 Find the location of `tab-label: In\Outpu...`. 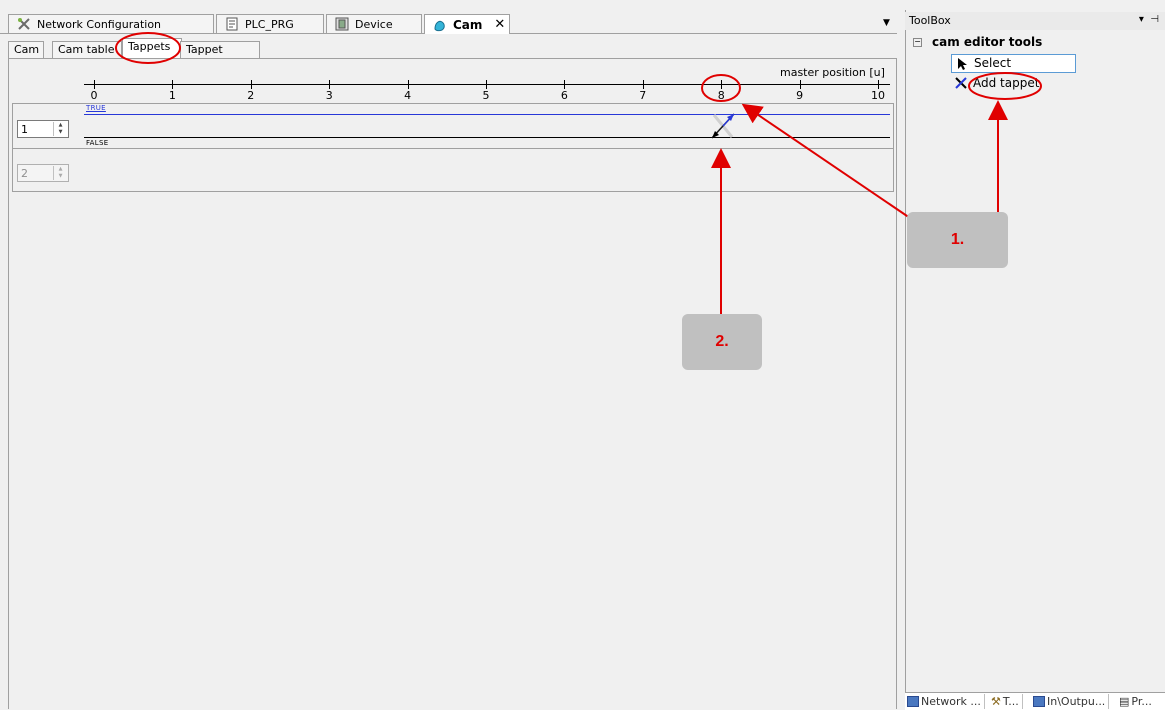

tab-label: In\Outpu... is located at coordinates (1076, 701).